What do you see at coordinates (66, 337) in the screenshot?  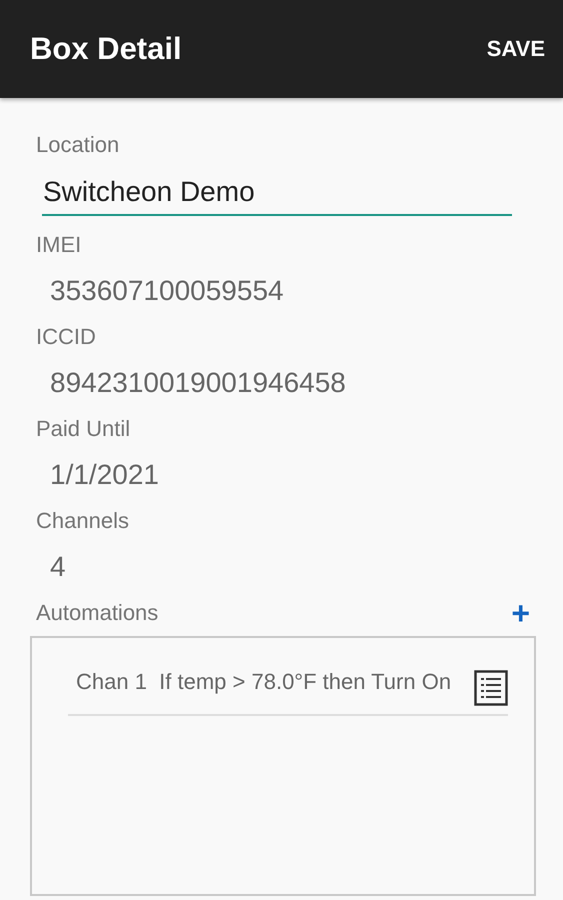 I see `field-label: ICCID` at bounding box center [66, 337].